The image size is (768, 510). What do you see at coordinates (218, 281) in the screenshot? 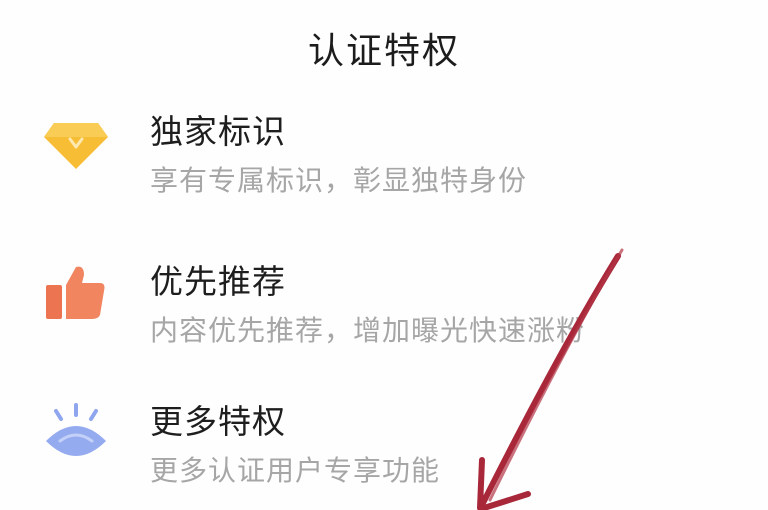
I see `privilege-name: 优先推荐` at bounding box center [218, 281].